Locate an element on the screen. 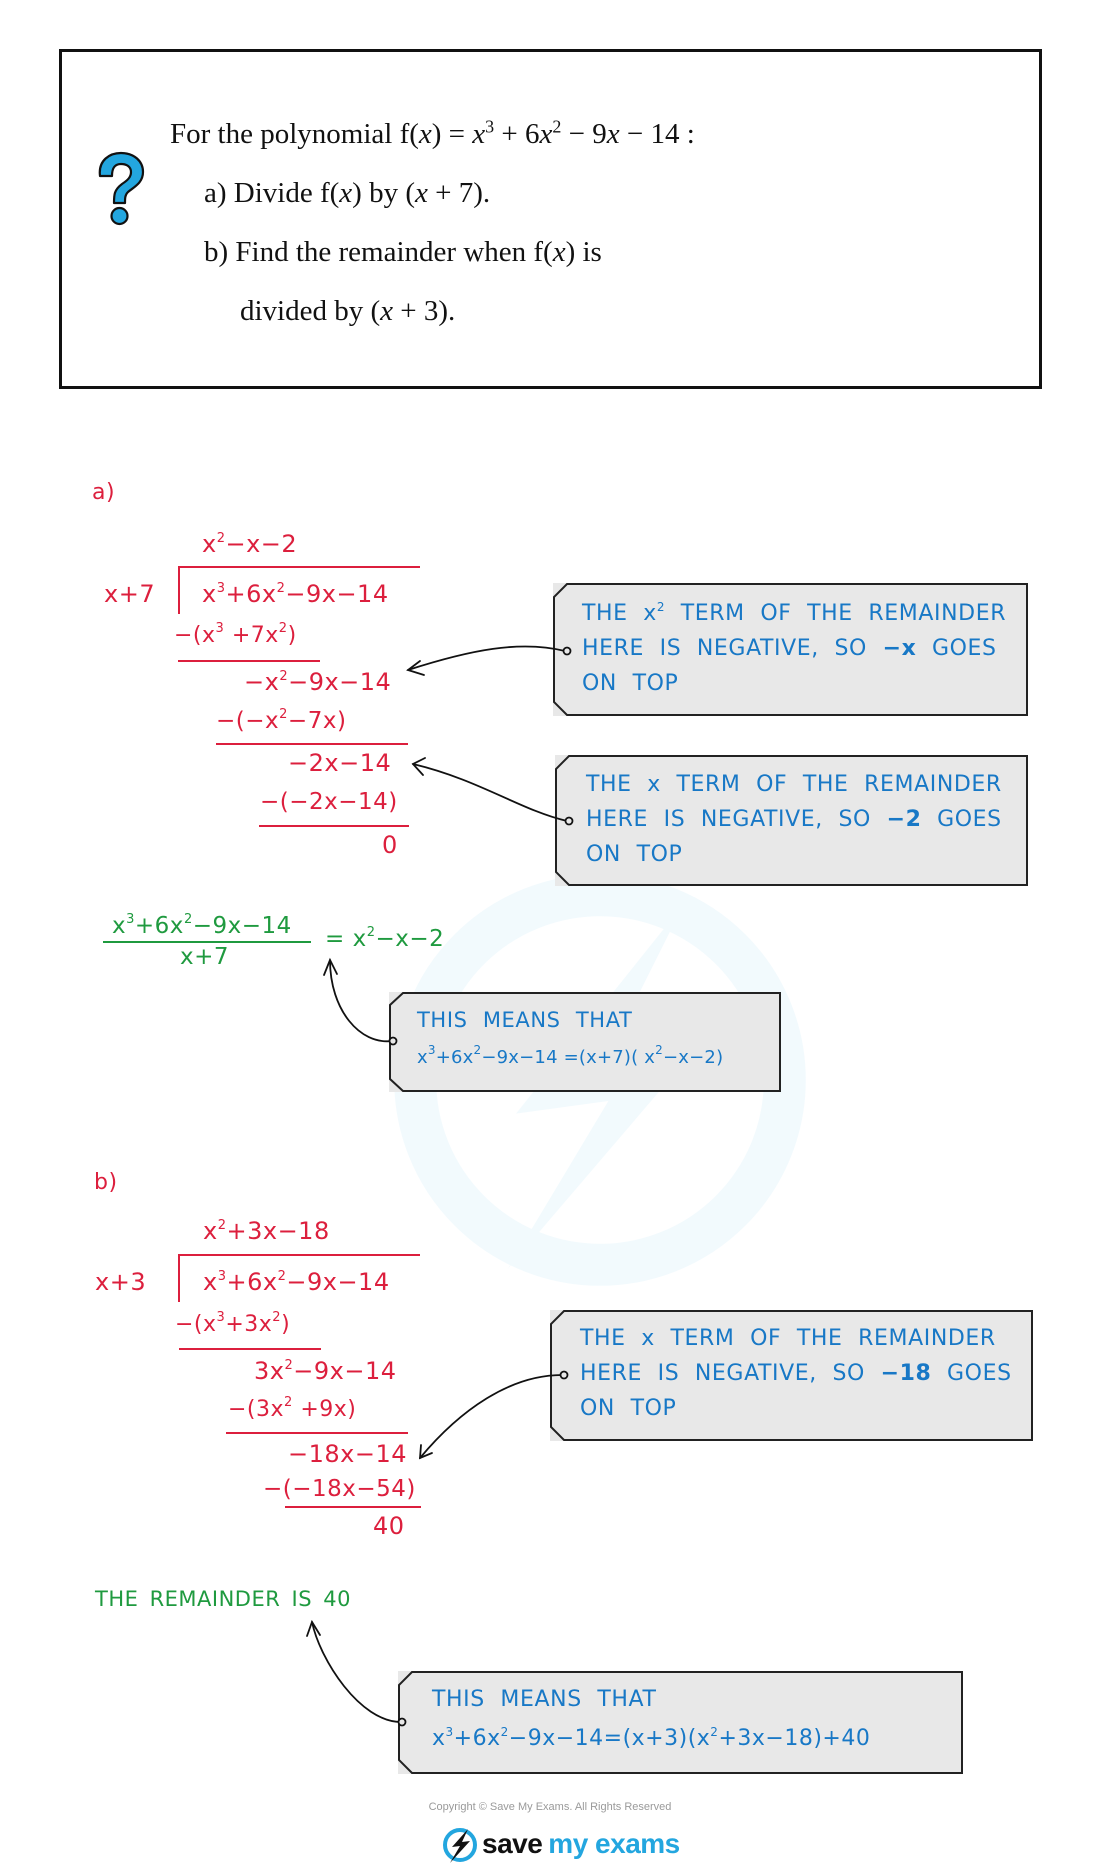  part-a-step-1: −(x3 +7x2) is located at coordinates (235, 634).